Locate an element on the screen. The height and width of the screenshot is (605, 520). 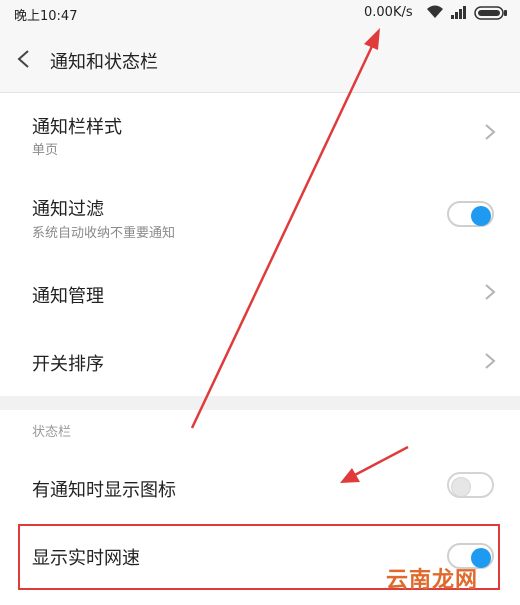
chevron-left-icon is located at coordinates (23, 59).